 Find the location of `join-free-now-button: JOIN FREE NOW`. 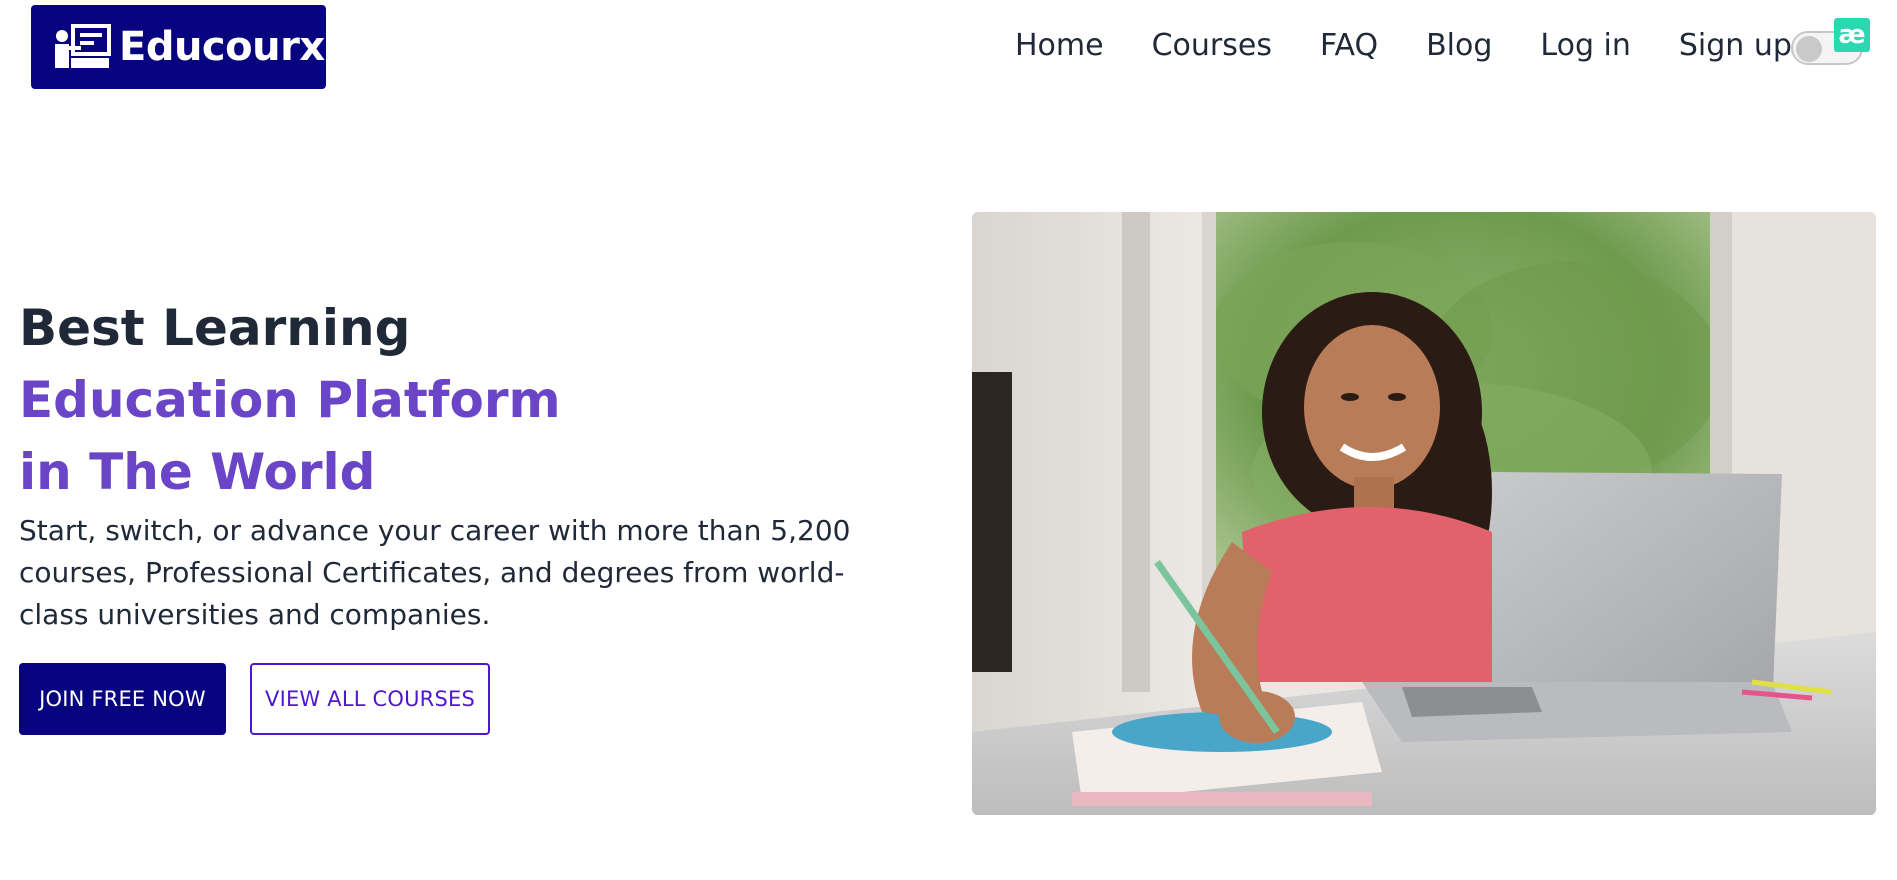

join-free-now-button: JOIN FREE NOW is located at coordinates (122, 699).